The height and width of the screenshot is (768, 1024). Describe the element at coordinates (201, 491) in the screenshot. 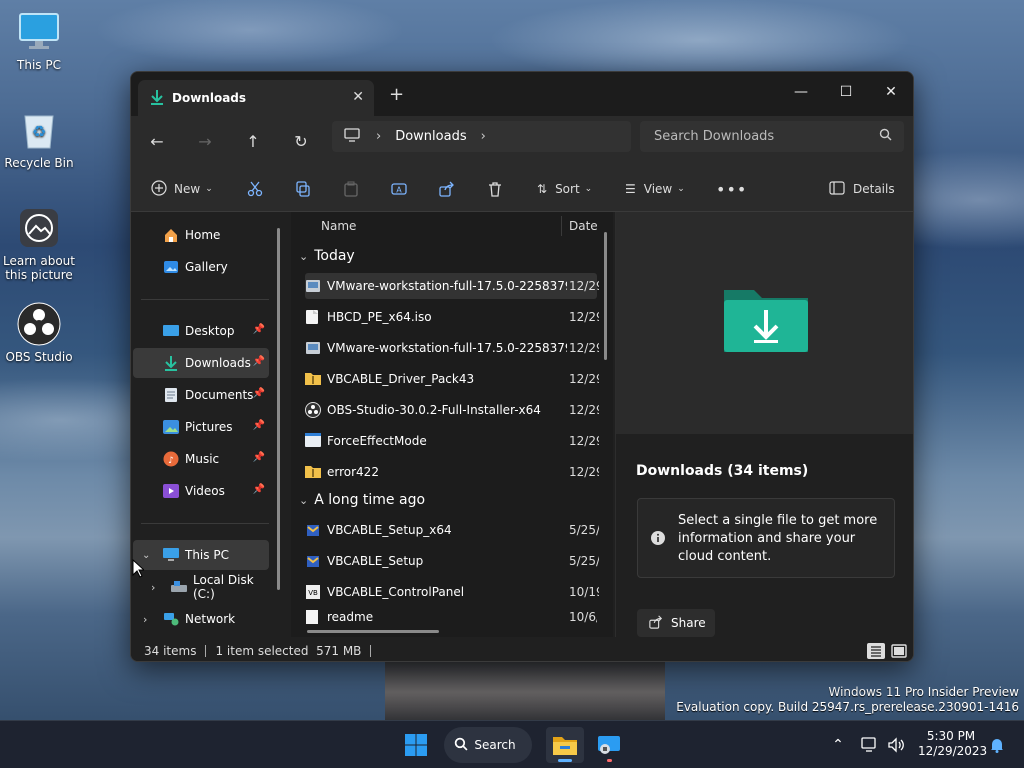

I see `sidebar-item-videos: Videos 📌` at that location.